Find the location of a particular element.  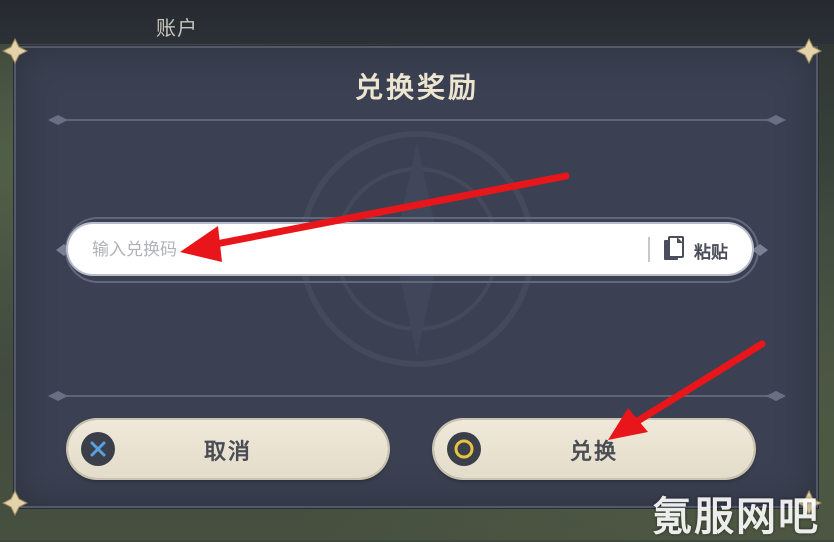

site-watermark: 氪服网吧 is located at coordinates (736, 517).